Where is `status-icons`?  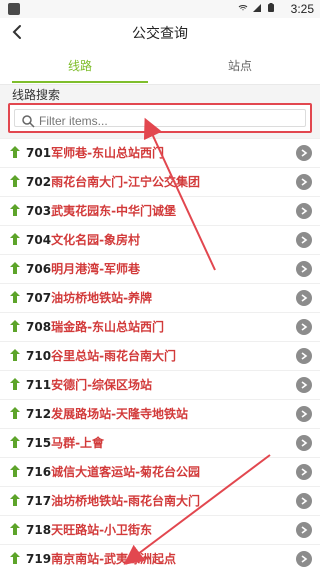 status-icons is located at coordinates (257, 8).